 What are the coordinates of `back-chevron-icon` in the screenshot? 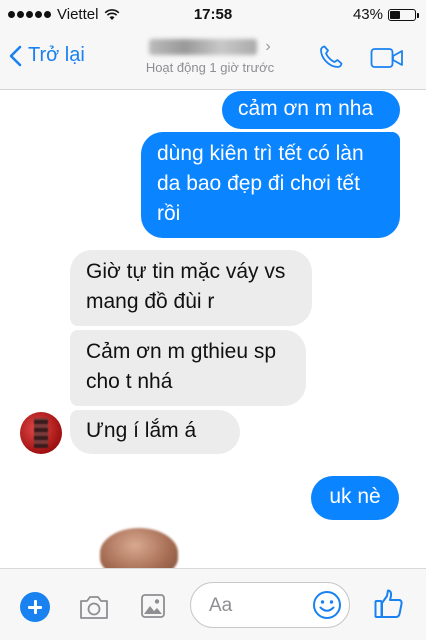 It's located at (15, 55).